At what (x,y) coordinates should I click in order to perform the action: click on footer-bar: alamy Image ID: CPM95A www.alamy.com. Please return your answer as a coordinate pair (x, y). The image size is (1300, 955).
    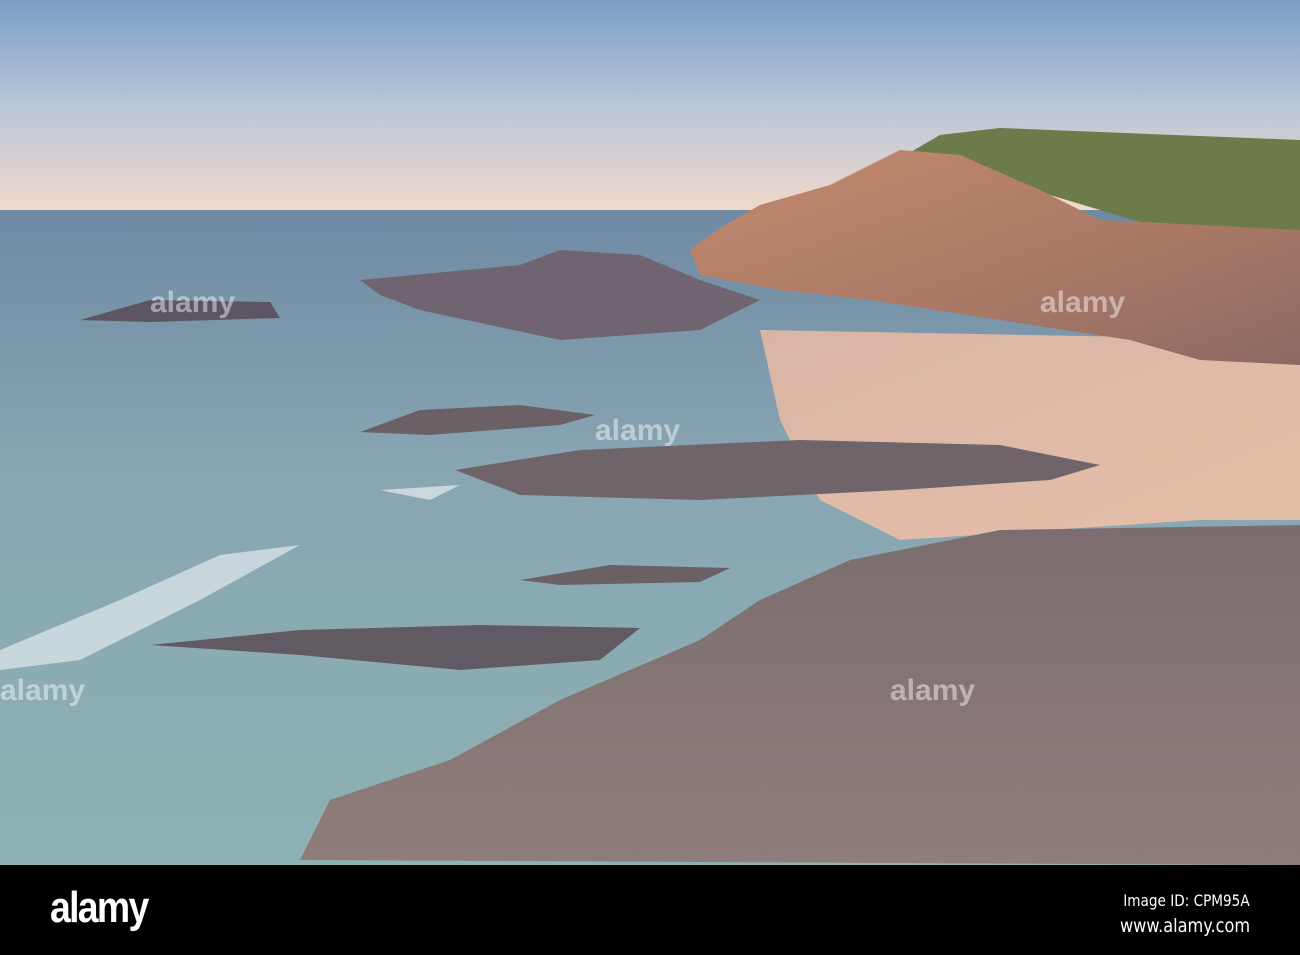
    Looking at the image, I should click on (650, 910).